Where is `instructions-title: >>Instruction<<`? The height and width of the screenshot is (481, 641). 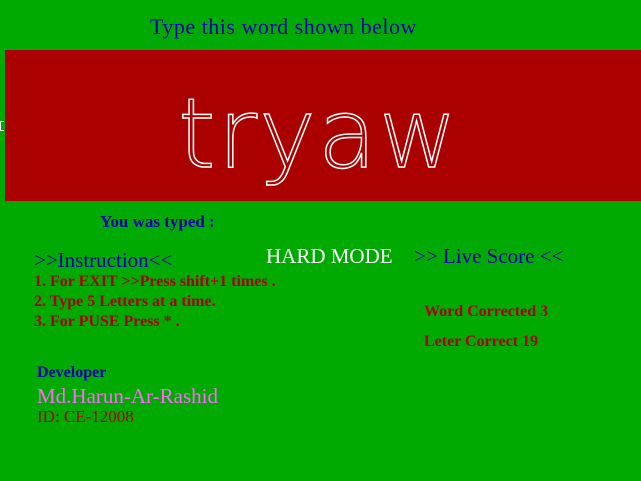 instructions-title: >>Instruction<< is located at coordinates (103, 260).